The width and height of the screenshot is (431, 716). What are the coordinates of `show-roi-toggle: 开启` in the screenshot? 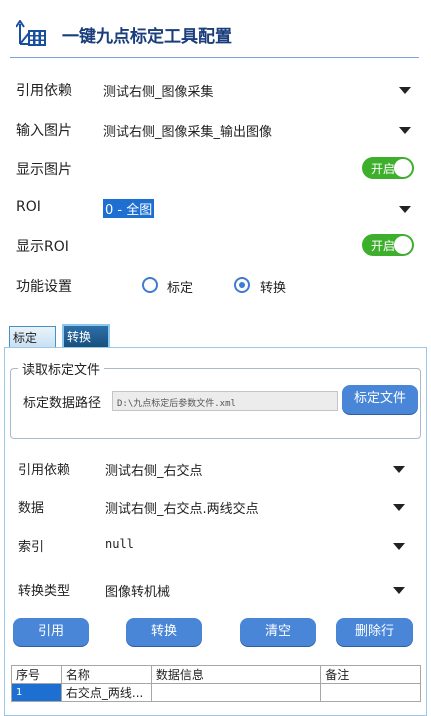 It's located at (388, 245).